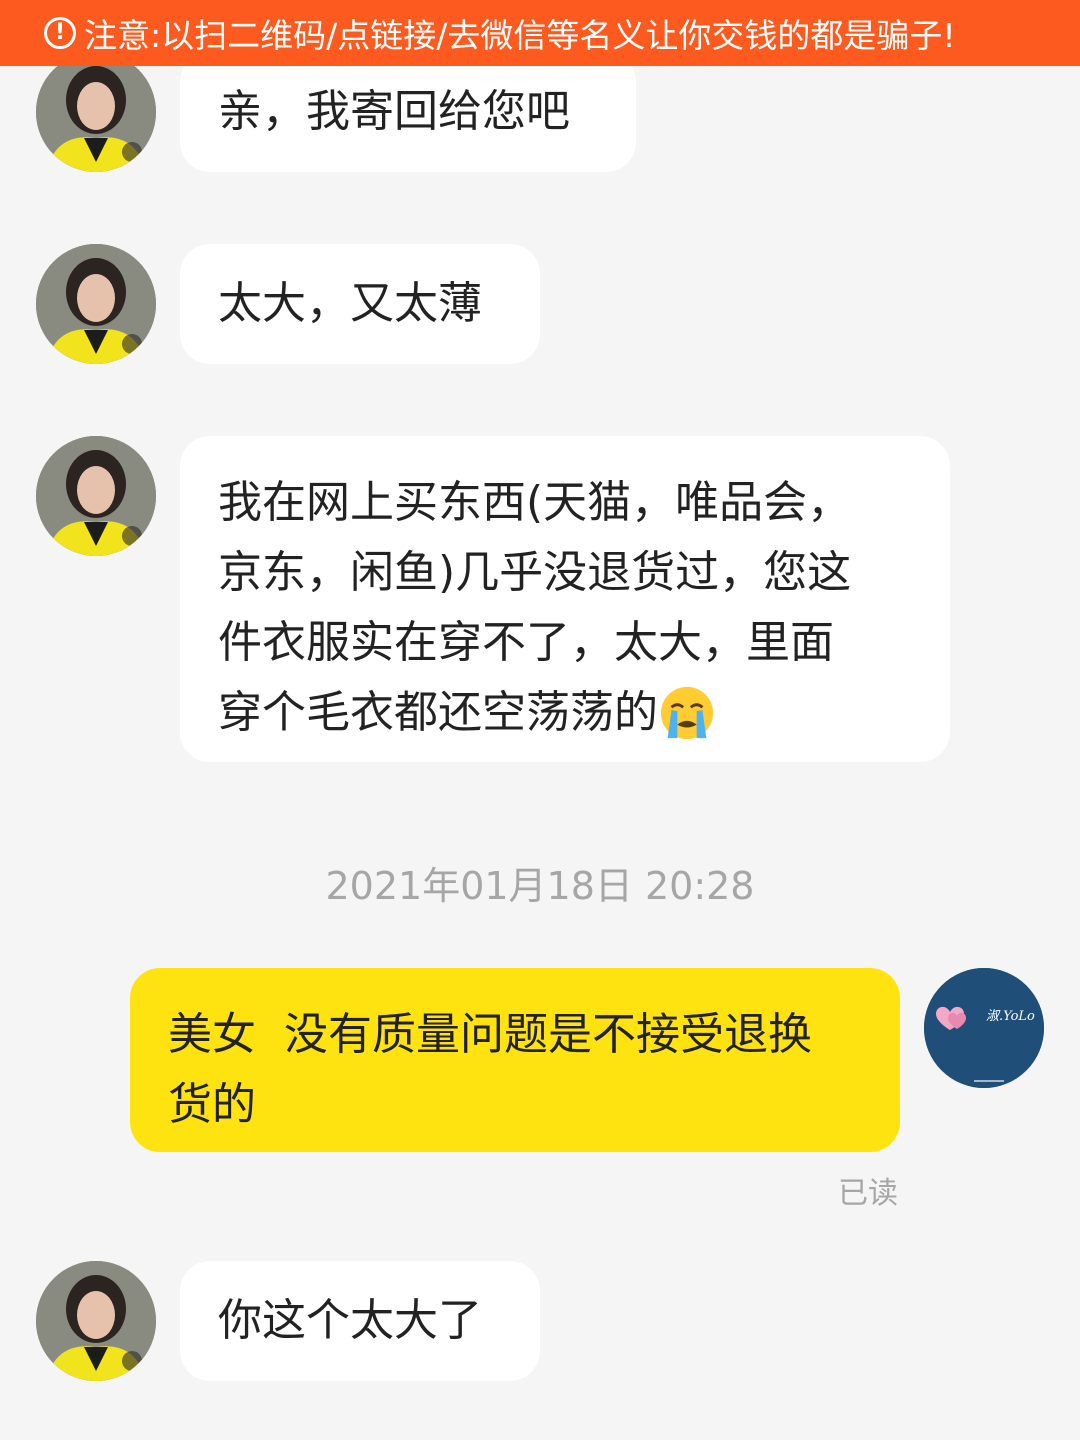 The width and height of the screenshot is (1080, 1440). What do you see at coordinates (526, 642) in the screenshot?
I see `message-text-line: 件衣服实在穿不了，太大，里面` at bounding box center [526, 642].